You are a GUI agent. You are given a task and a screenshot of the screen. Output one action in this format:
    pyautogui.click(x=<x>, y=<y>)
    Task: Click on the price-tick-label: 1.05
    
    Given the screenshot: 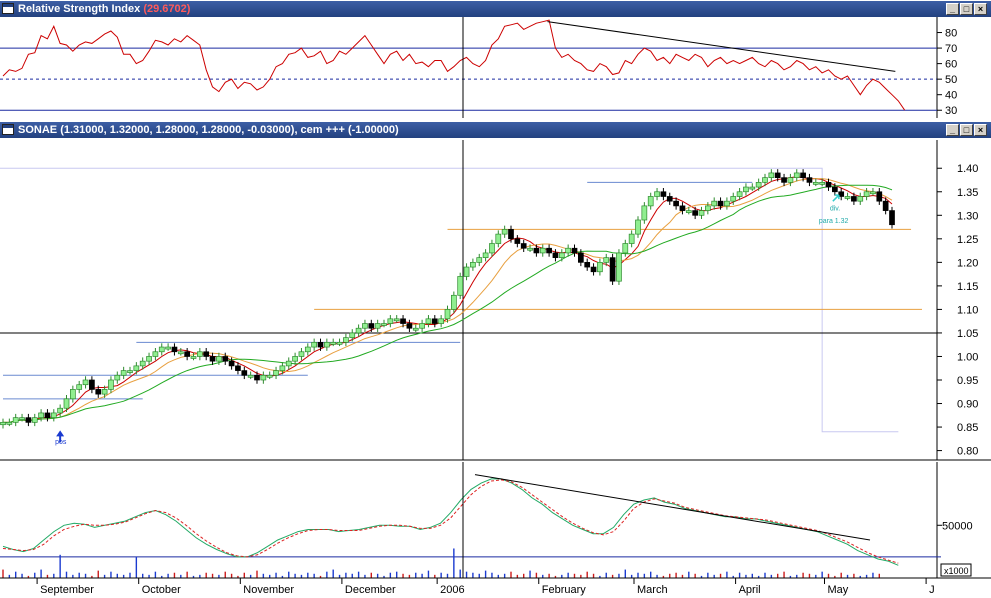 What is the action you would take?
    pyautogui.click(x=967, y=334)
    